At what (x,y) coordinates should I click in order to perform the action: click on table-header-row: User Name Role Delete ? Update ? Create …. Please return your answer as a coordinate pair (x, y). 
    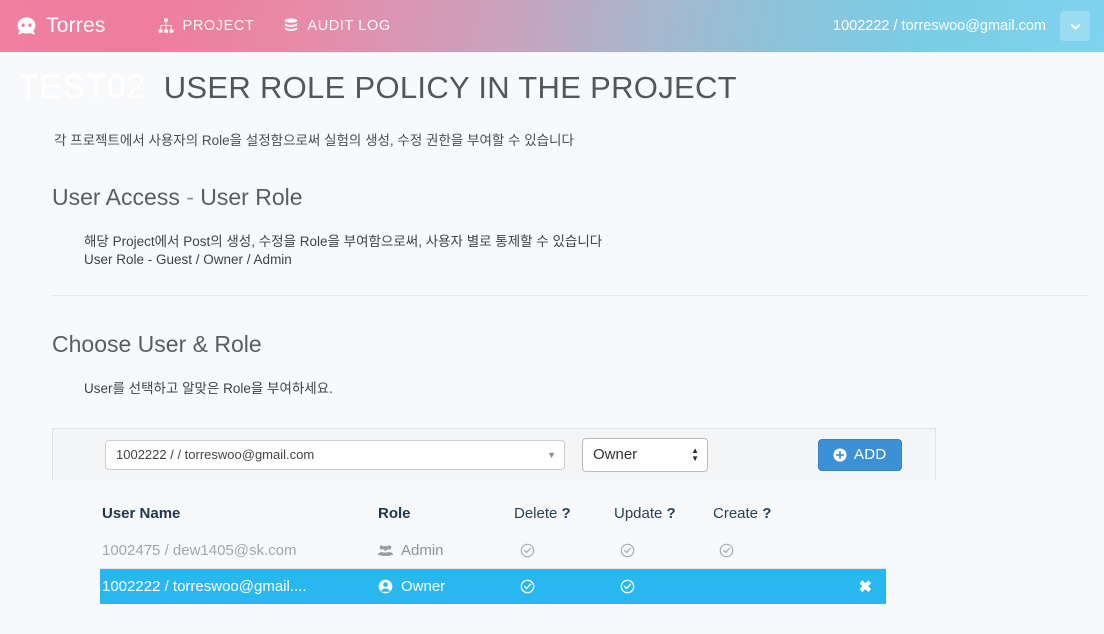
    Looking at the image, I should click on (493, 513).